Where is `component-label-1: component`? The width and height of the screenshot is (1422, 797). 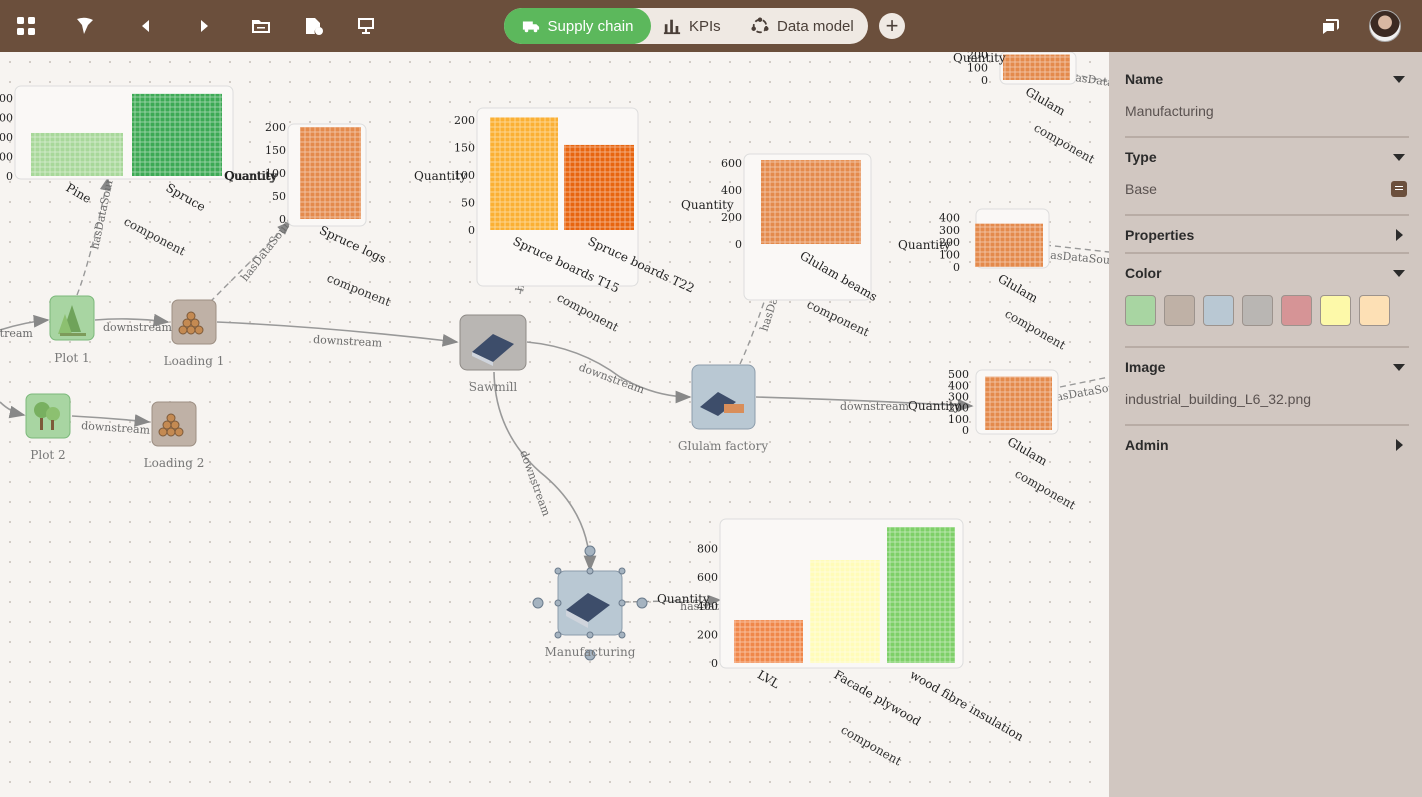 component-label-1: component is located at coordinates (155, 236).